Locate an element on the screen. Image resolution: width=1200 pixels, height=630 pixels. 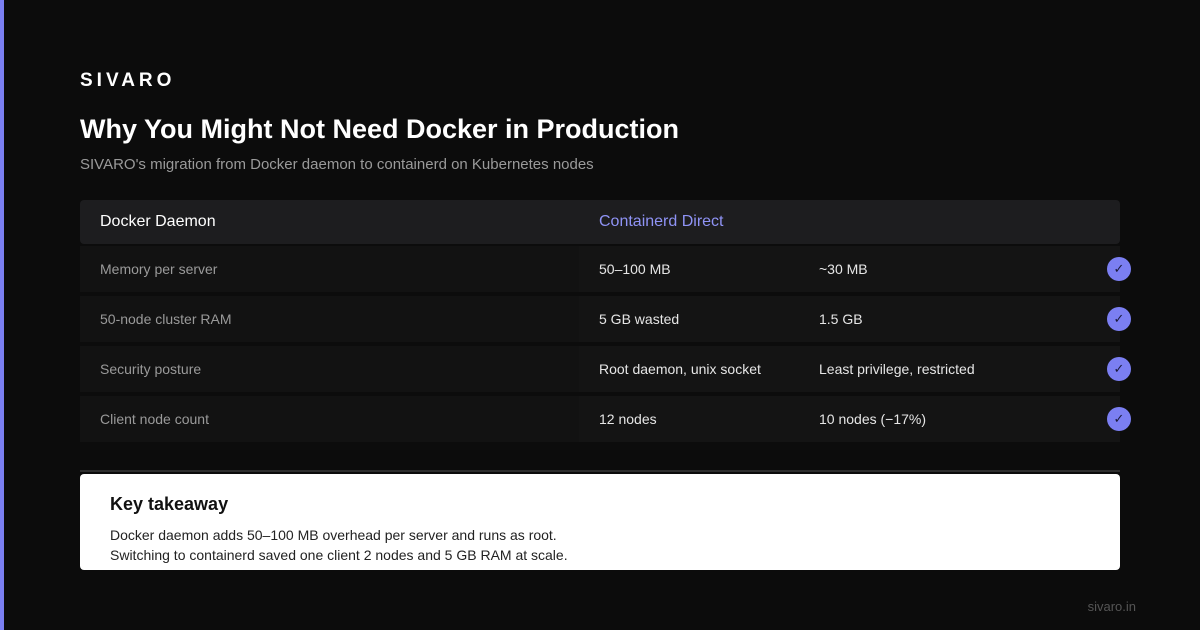
takeaway-title: Key takeaway is located at coordinates (169, 504).